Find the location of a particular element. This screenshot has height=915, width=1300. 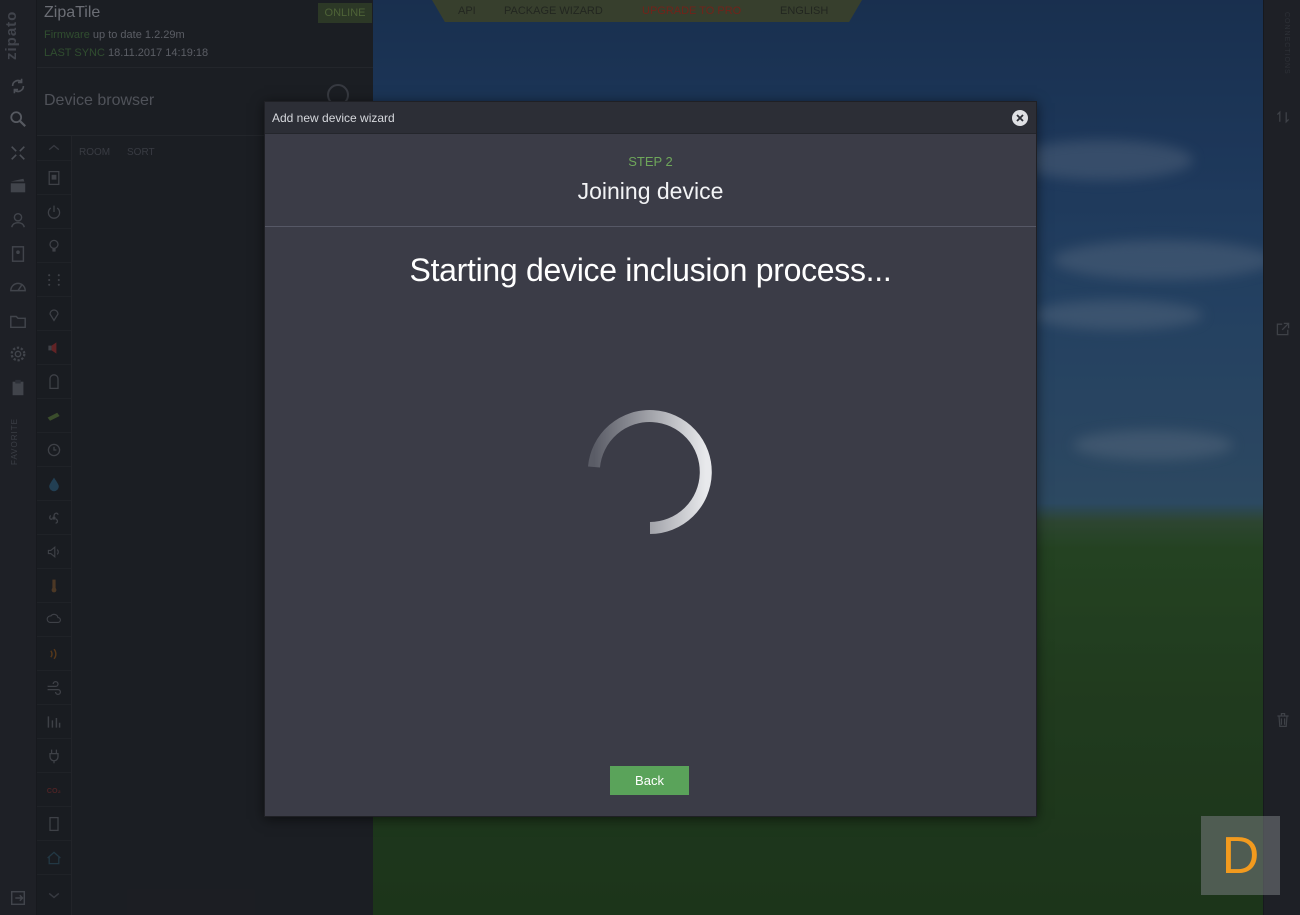

divider is located at coordinates (650, 226).